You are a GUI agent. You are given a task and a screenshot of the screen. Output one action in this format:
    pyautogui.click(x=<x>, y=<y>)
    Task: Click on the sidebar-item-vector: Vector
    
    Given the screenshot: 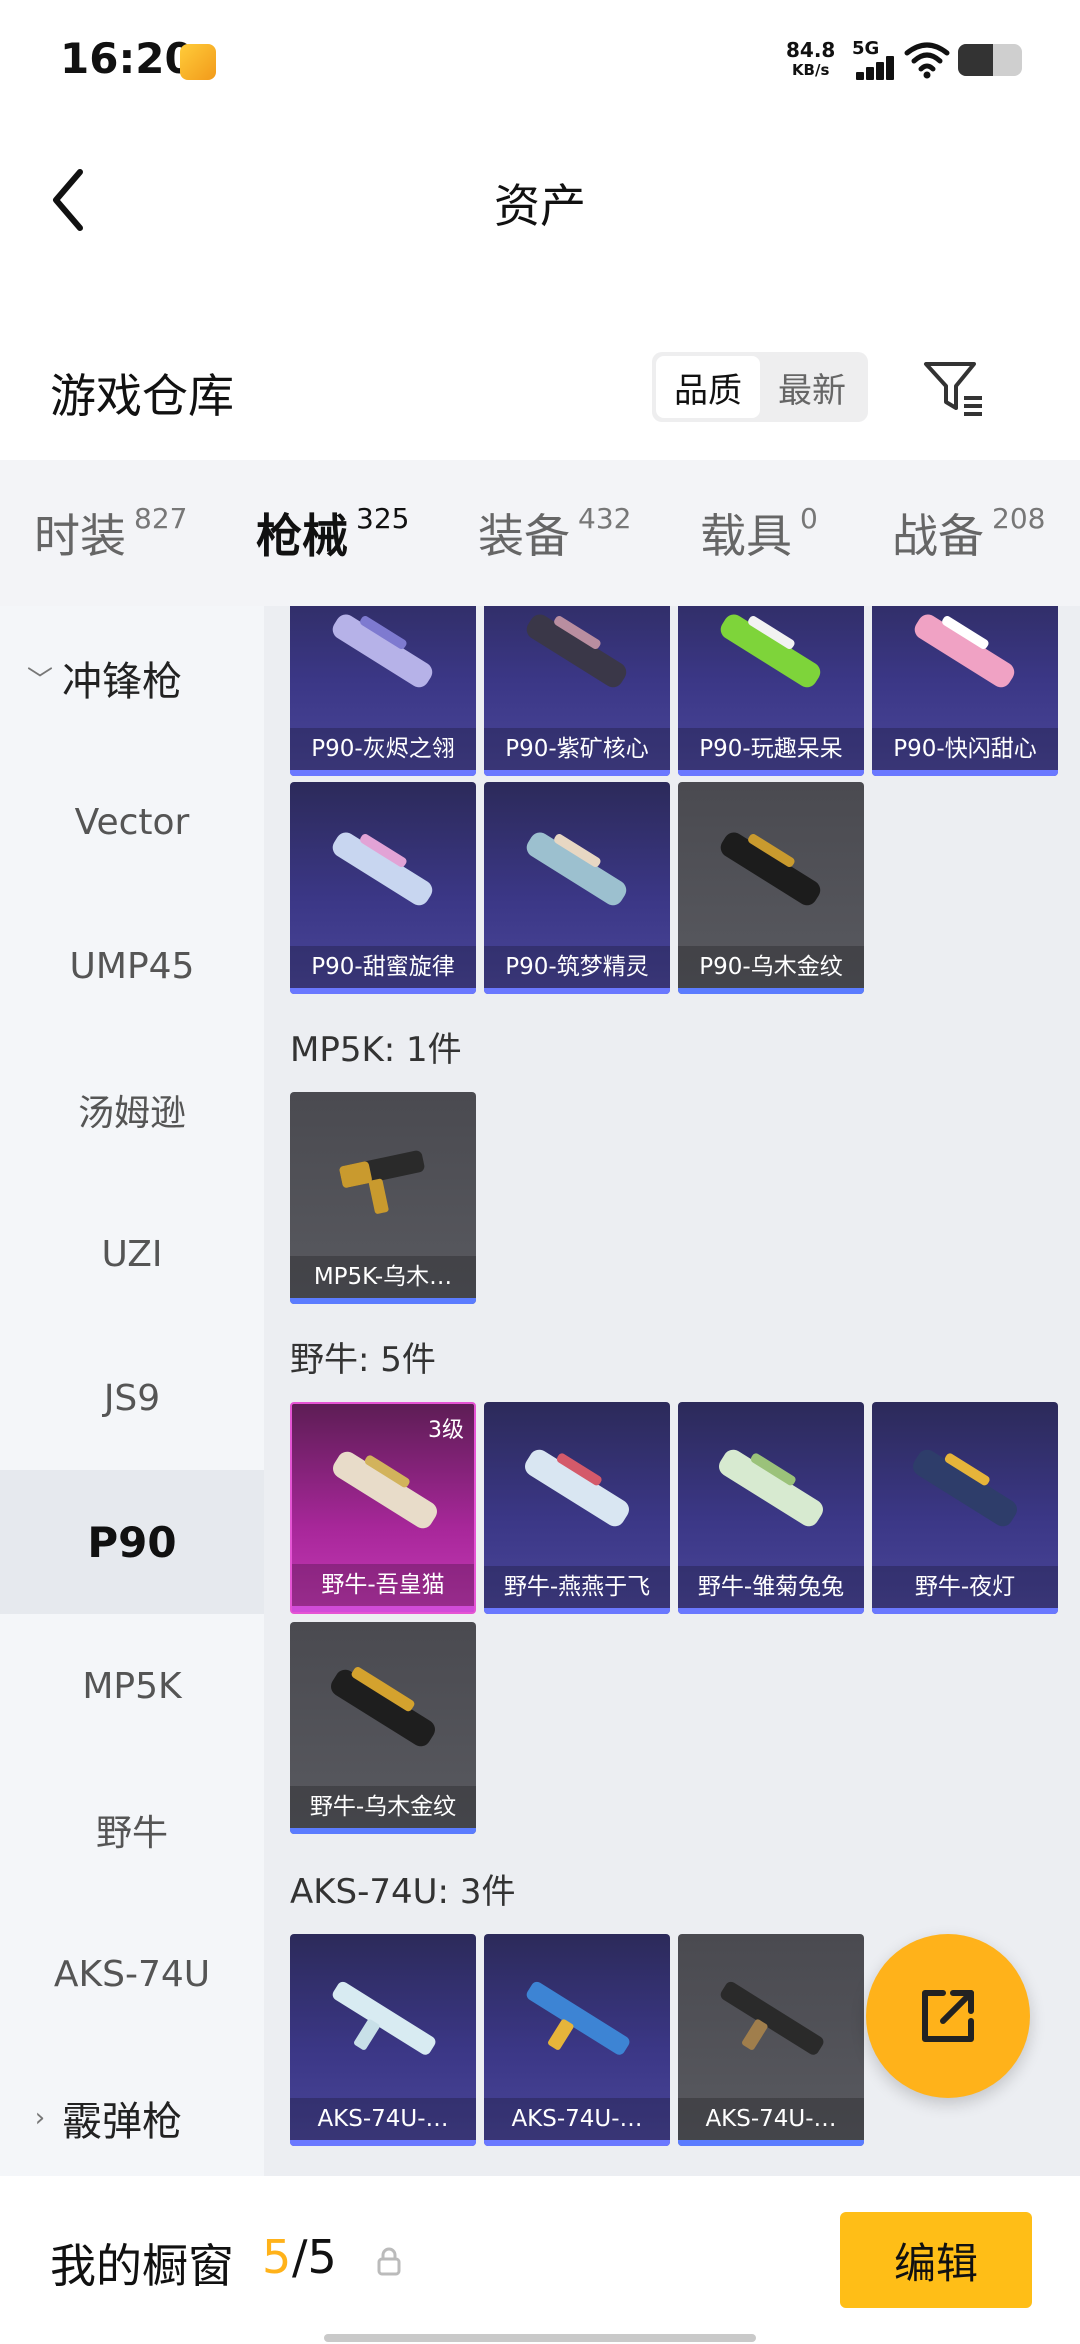 What is the action you would take?
    pyautogui.click(x=132, y=822)
    